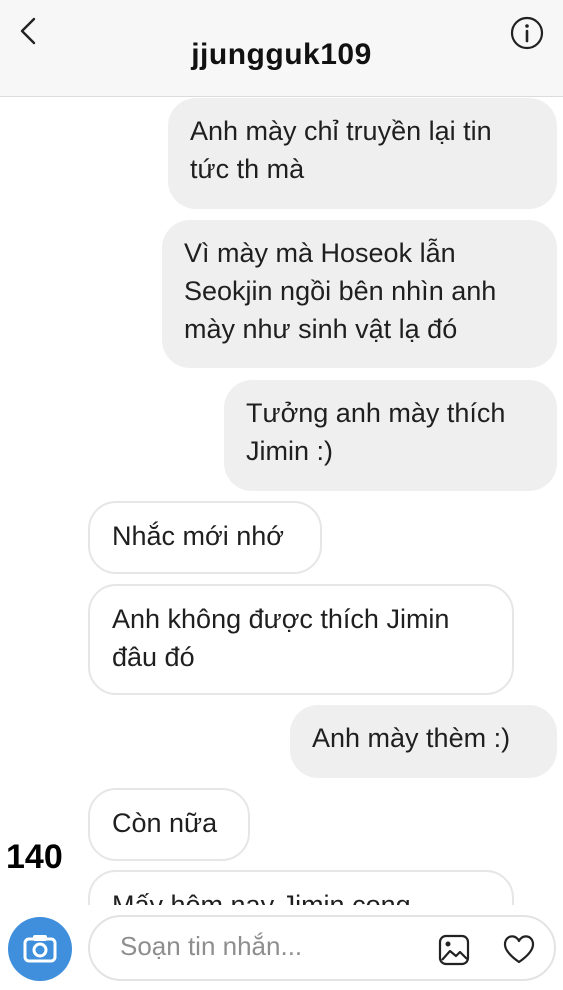 This screenshot has width=563, height=990. I want to click on message-line: Tưởng anh mày thích, so click(376, 413).